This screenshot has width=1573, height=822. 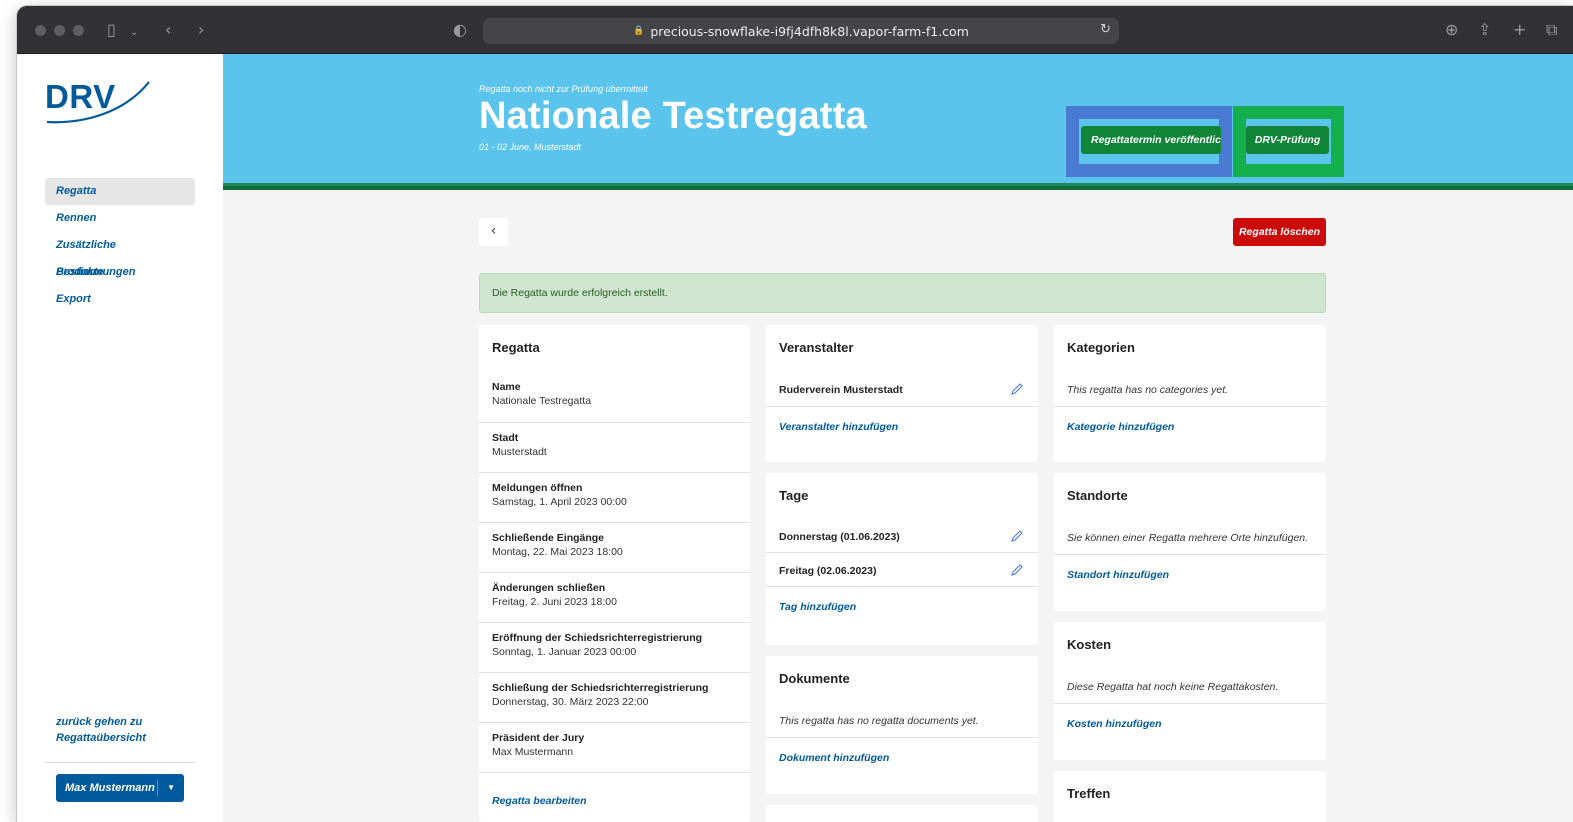 I want to click on field-value: Nationale Testregatta, so click(x=542, y=401).